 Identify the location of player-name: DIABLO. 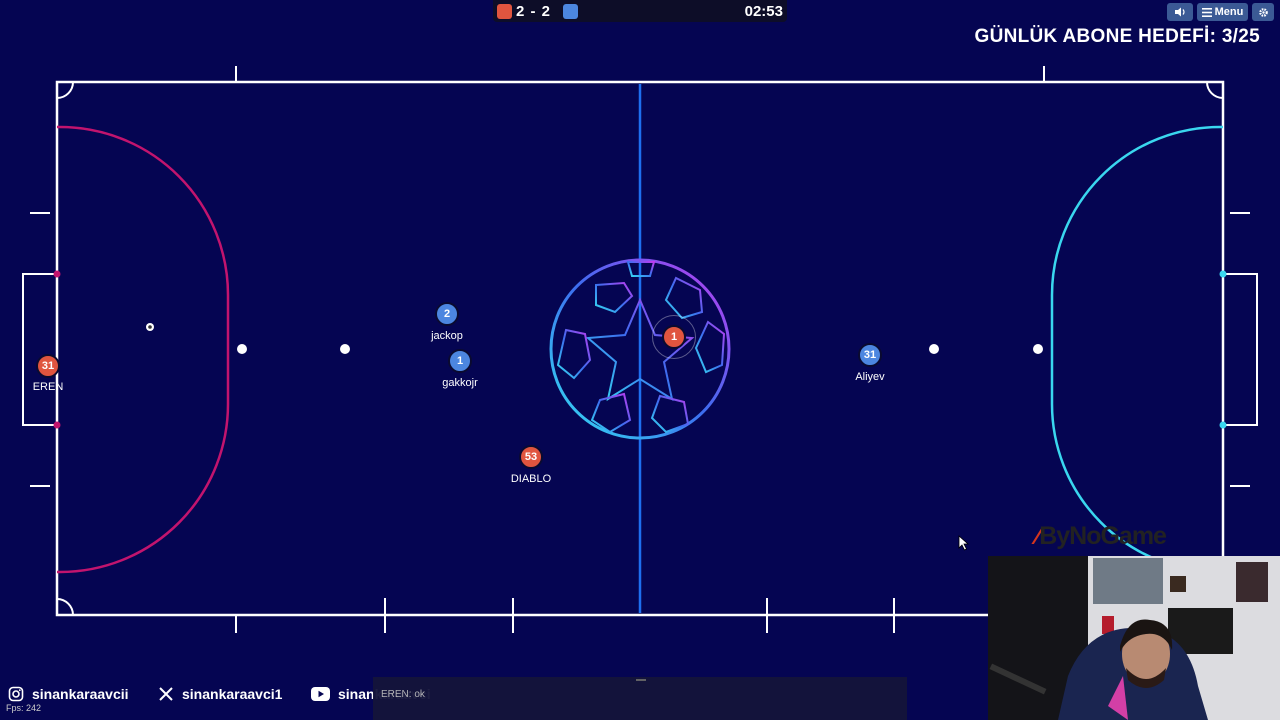
(531, 479).